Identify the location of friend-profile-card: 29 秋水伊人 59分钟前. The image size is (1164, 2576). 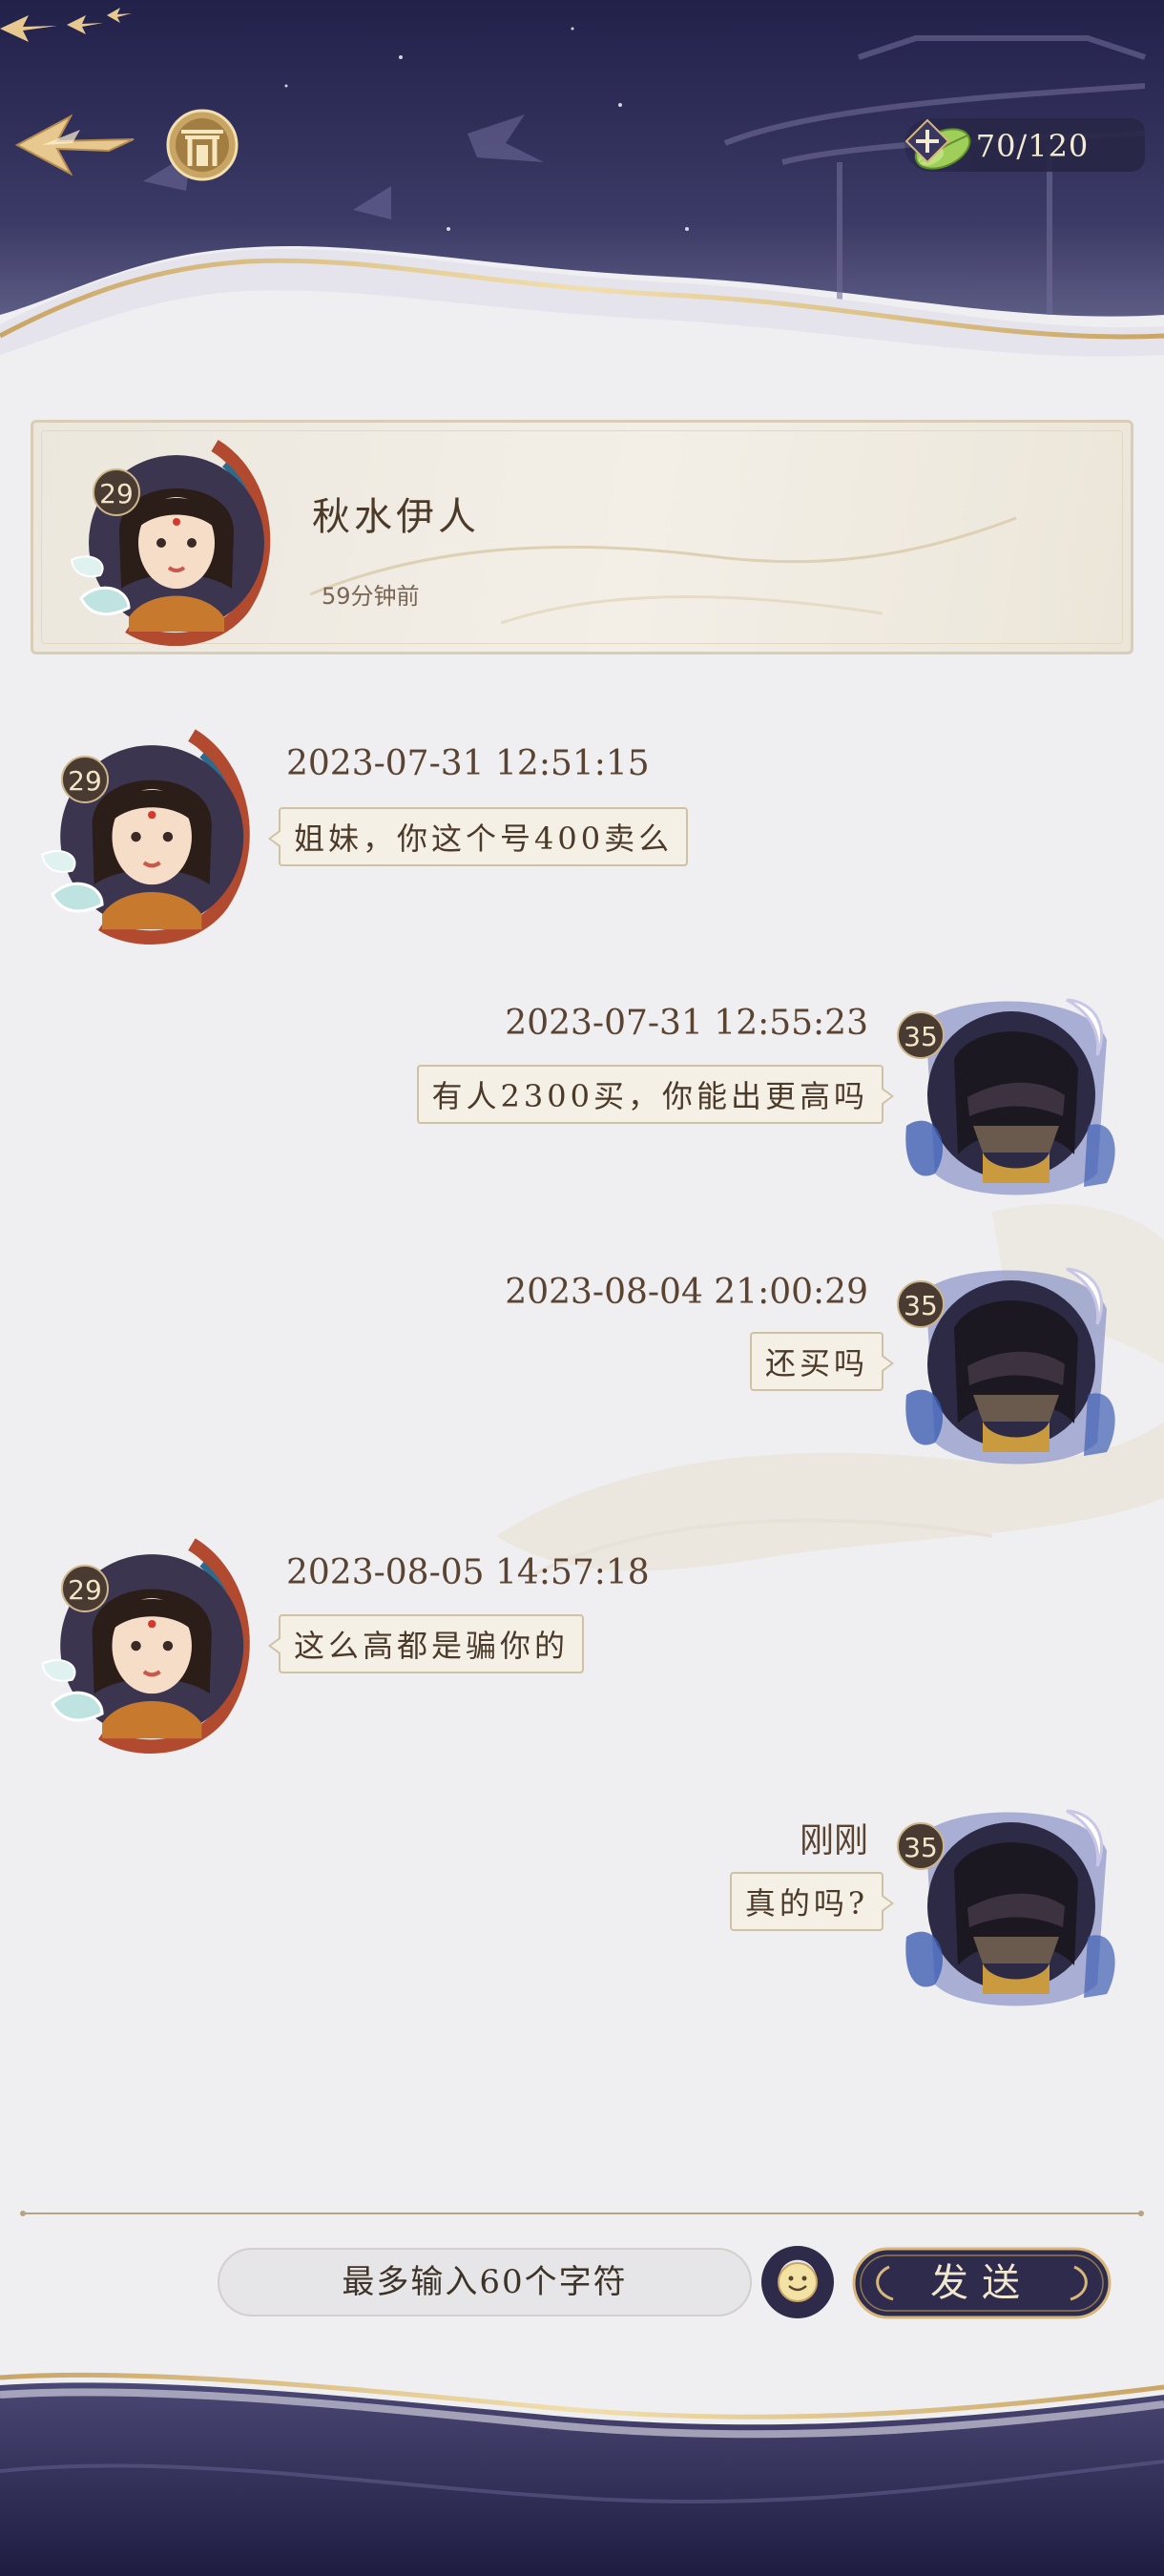
(582, 537).